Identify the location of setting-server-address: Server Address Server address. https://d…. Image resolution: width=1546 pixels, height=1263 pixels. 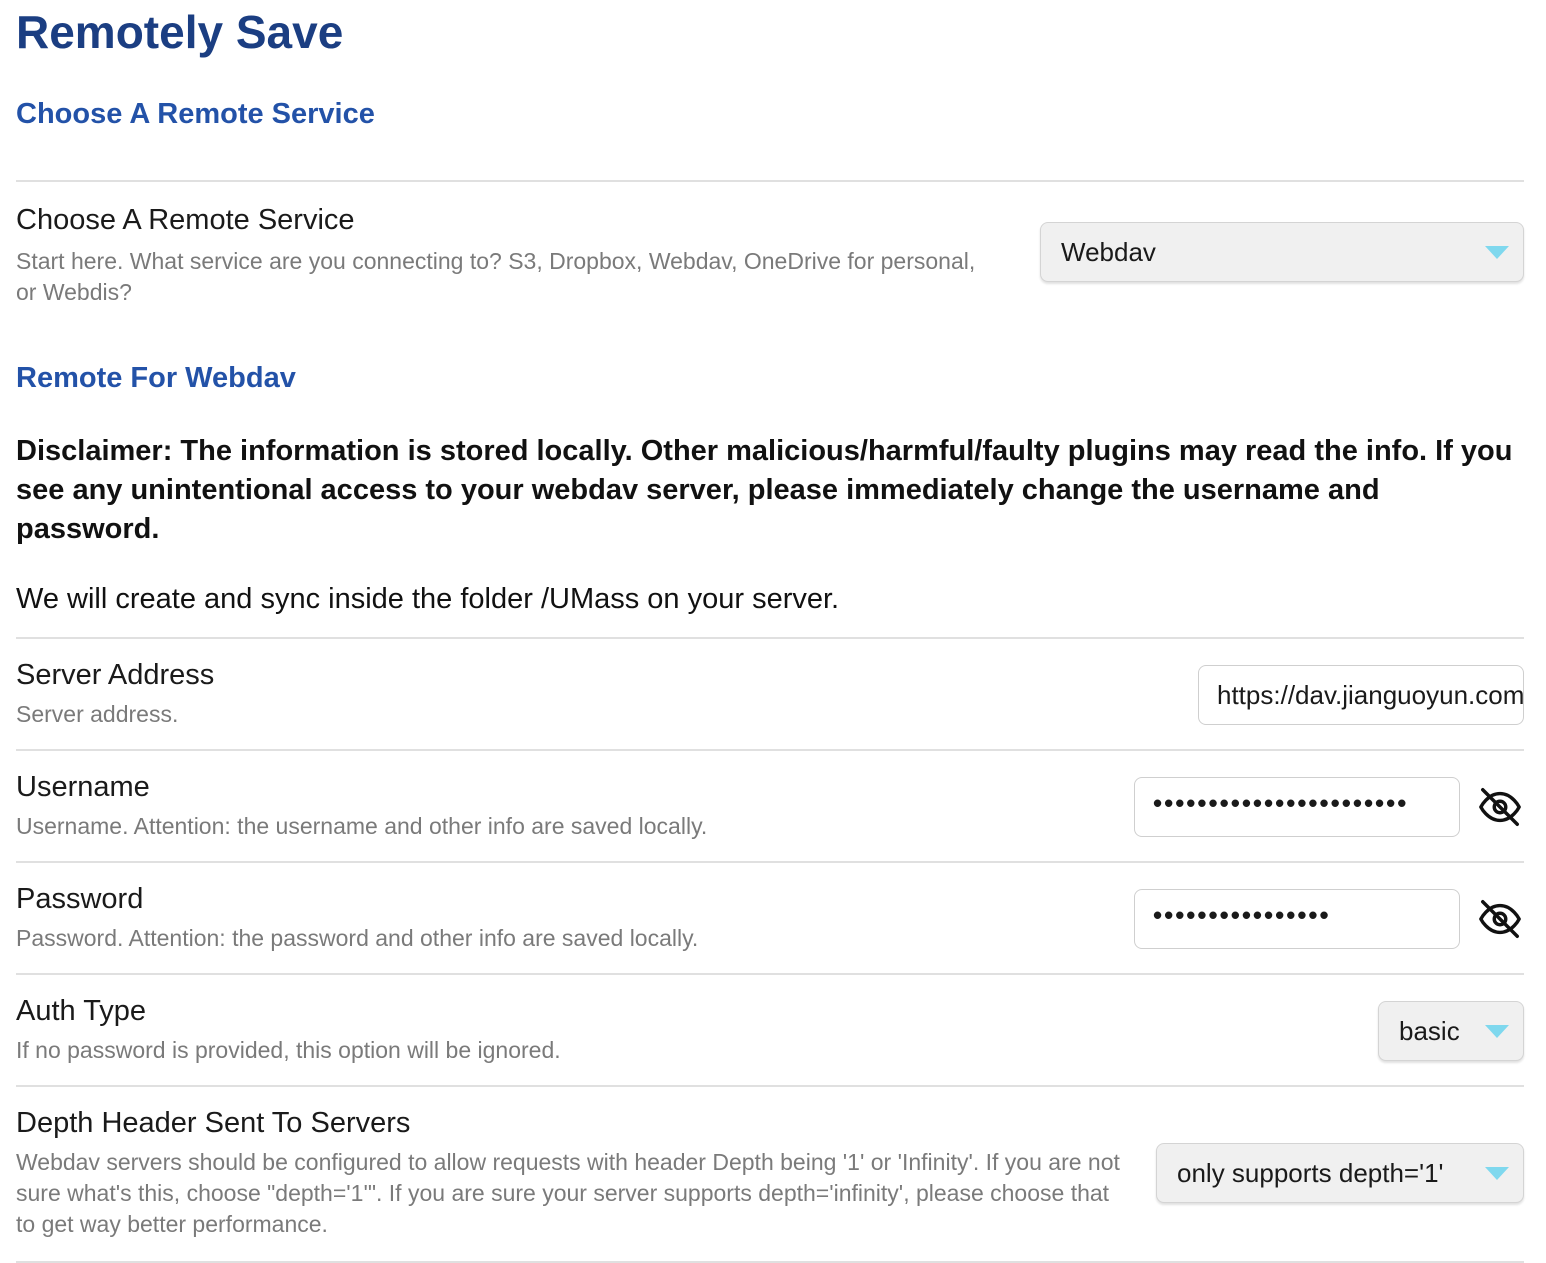
(770, 695).